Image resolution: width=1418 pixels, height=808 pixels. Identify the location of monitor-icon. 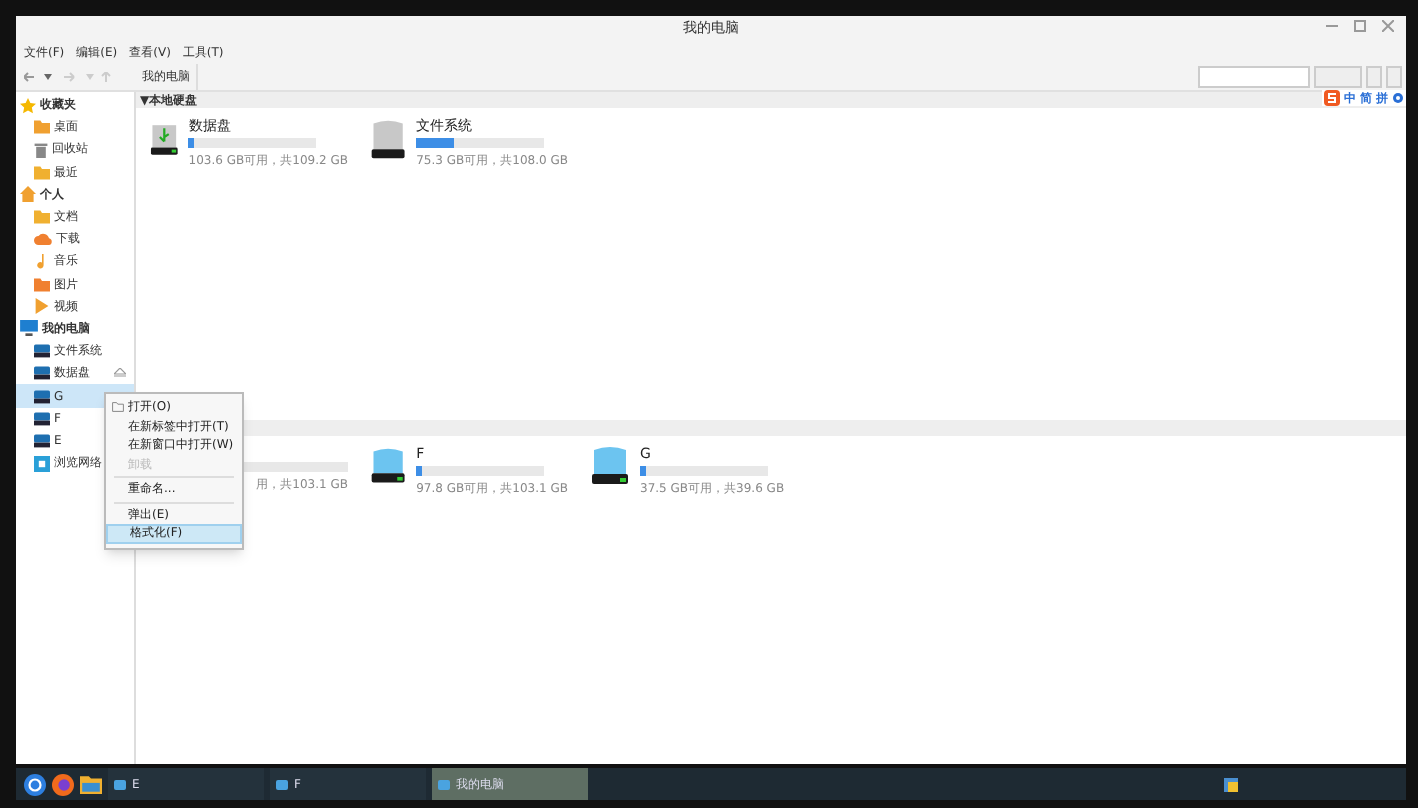
(29, 328).